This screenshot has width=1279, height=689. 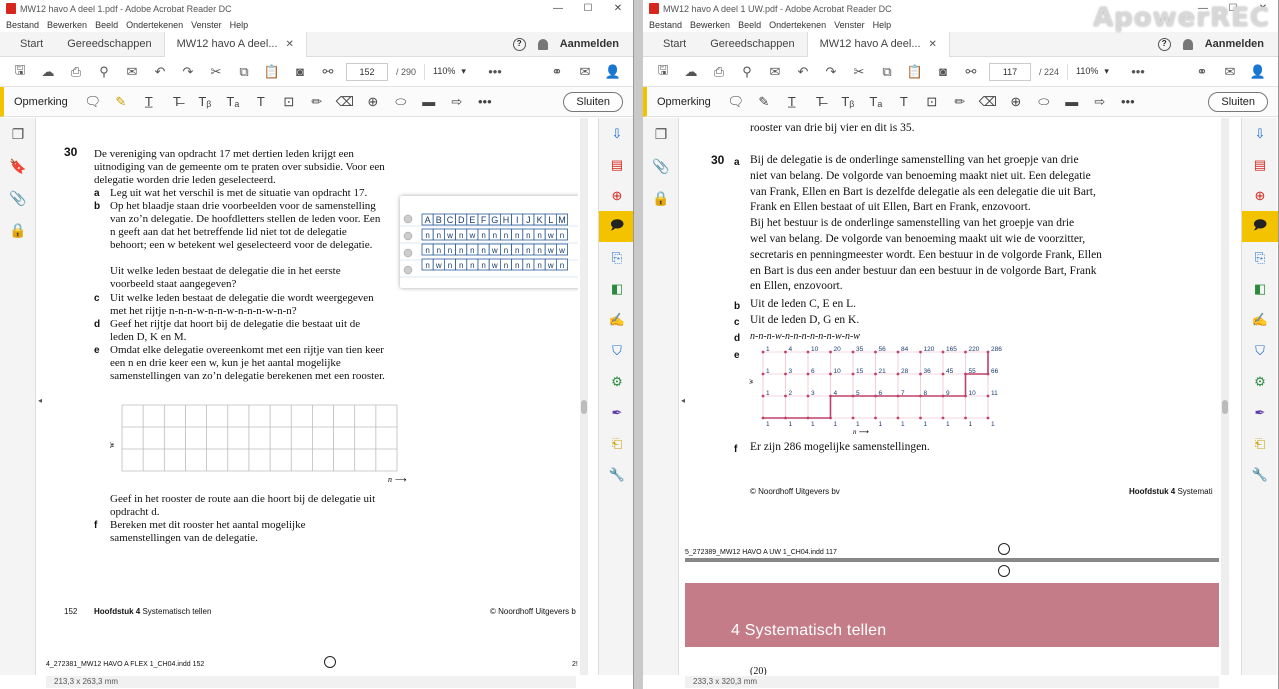 What do you see at coordinates (206, 25) in the screenshot?
I see `menu-window: Venster` at bounding box center [206, 25].